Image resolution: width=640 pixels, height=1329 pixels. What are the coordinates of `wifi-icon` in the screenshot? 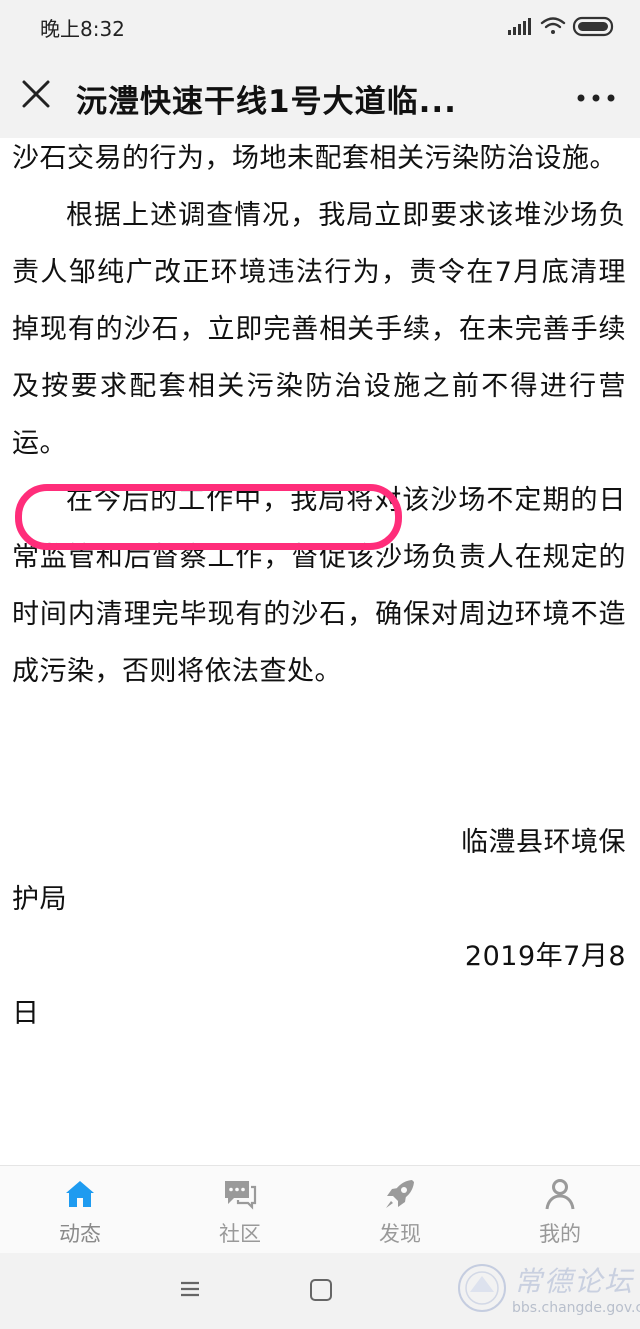 It's located at (553, 25).